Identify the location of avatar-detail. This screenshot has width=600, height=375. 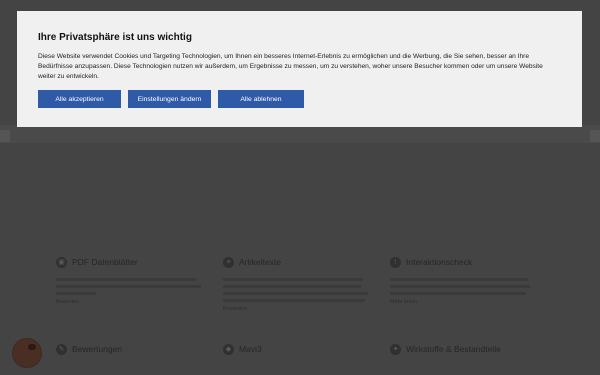
(32, 347).